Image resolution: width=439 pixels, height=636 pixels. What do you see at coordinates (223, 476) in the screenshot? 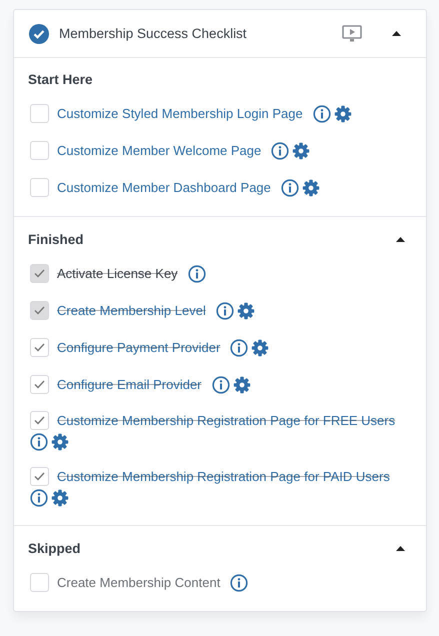
I see `task-link: Customize Membership Registration Page for PAID Users` at bounding box center [223, 476].